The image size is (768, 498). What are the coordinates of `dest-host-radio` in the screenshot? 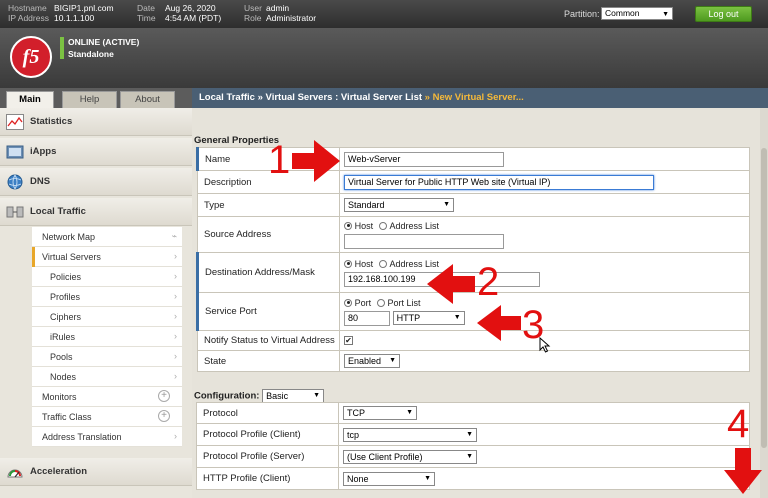 It's located at (348, 263).